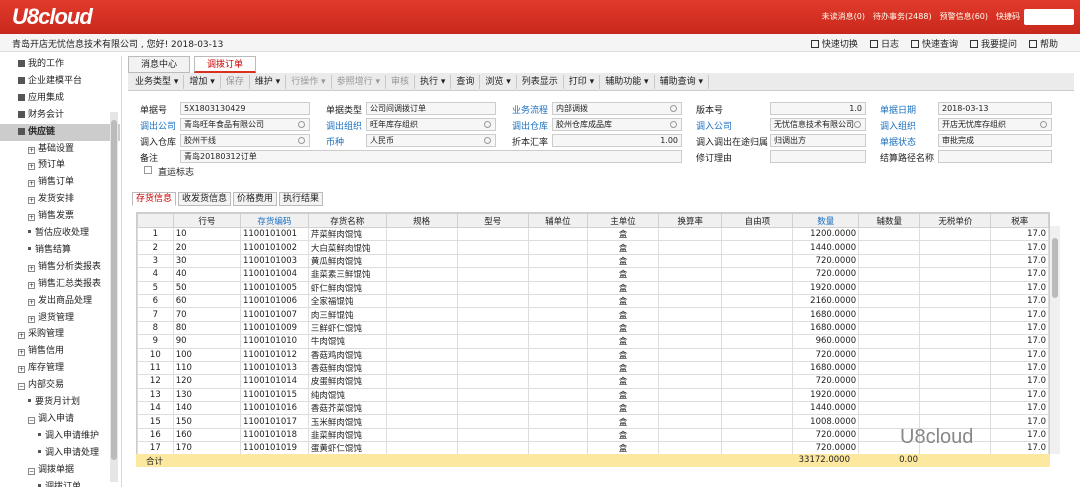  Describe the element at coordinates (155, 234) in the screenshot. I see `table-cell: 1` at that location.